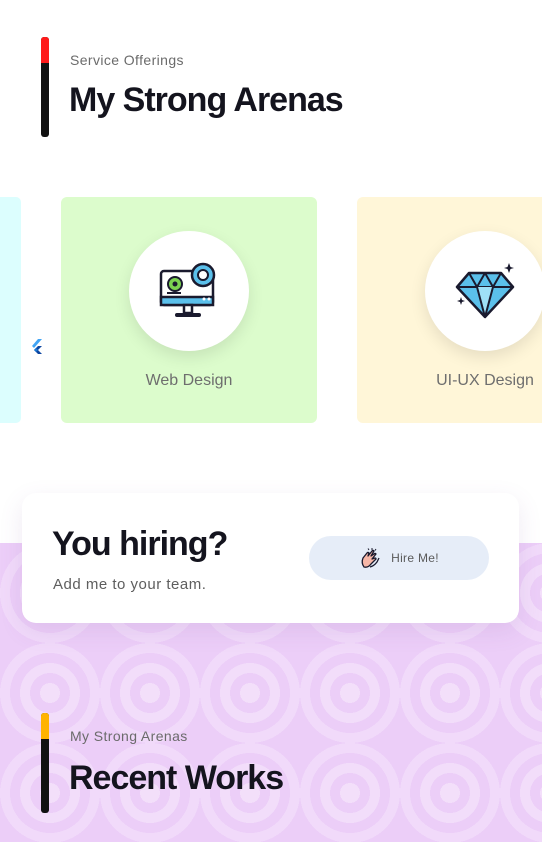  Describe the element at coordinates (130, 584) in the screenshot. I see `hire-subtitle: Add me to your team.` at that location.